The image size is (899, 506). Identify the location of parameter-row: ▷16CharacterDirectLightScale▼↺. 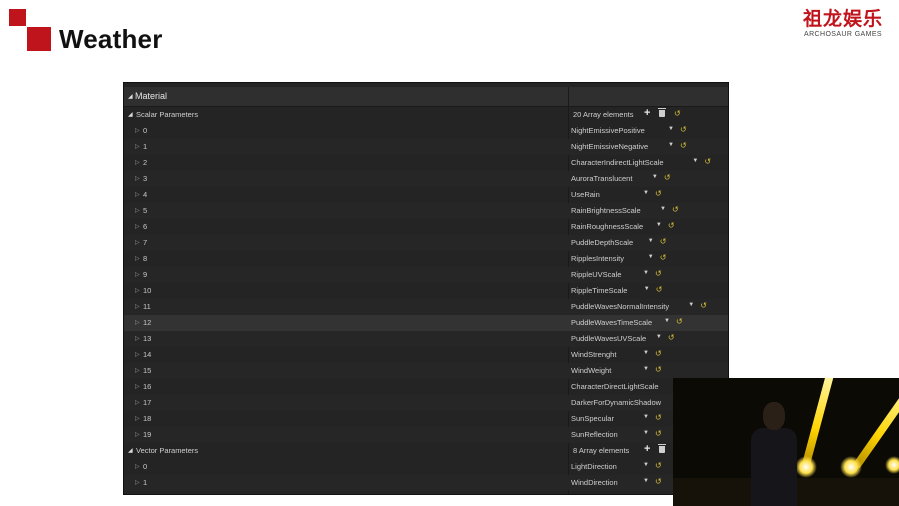
(426, 387).